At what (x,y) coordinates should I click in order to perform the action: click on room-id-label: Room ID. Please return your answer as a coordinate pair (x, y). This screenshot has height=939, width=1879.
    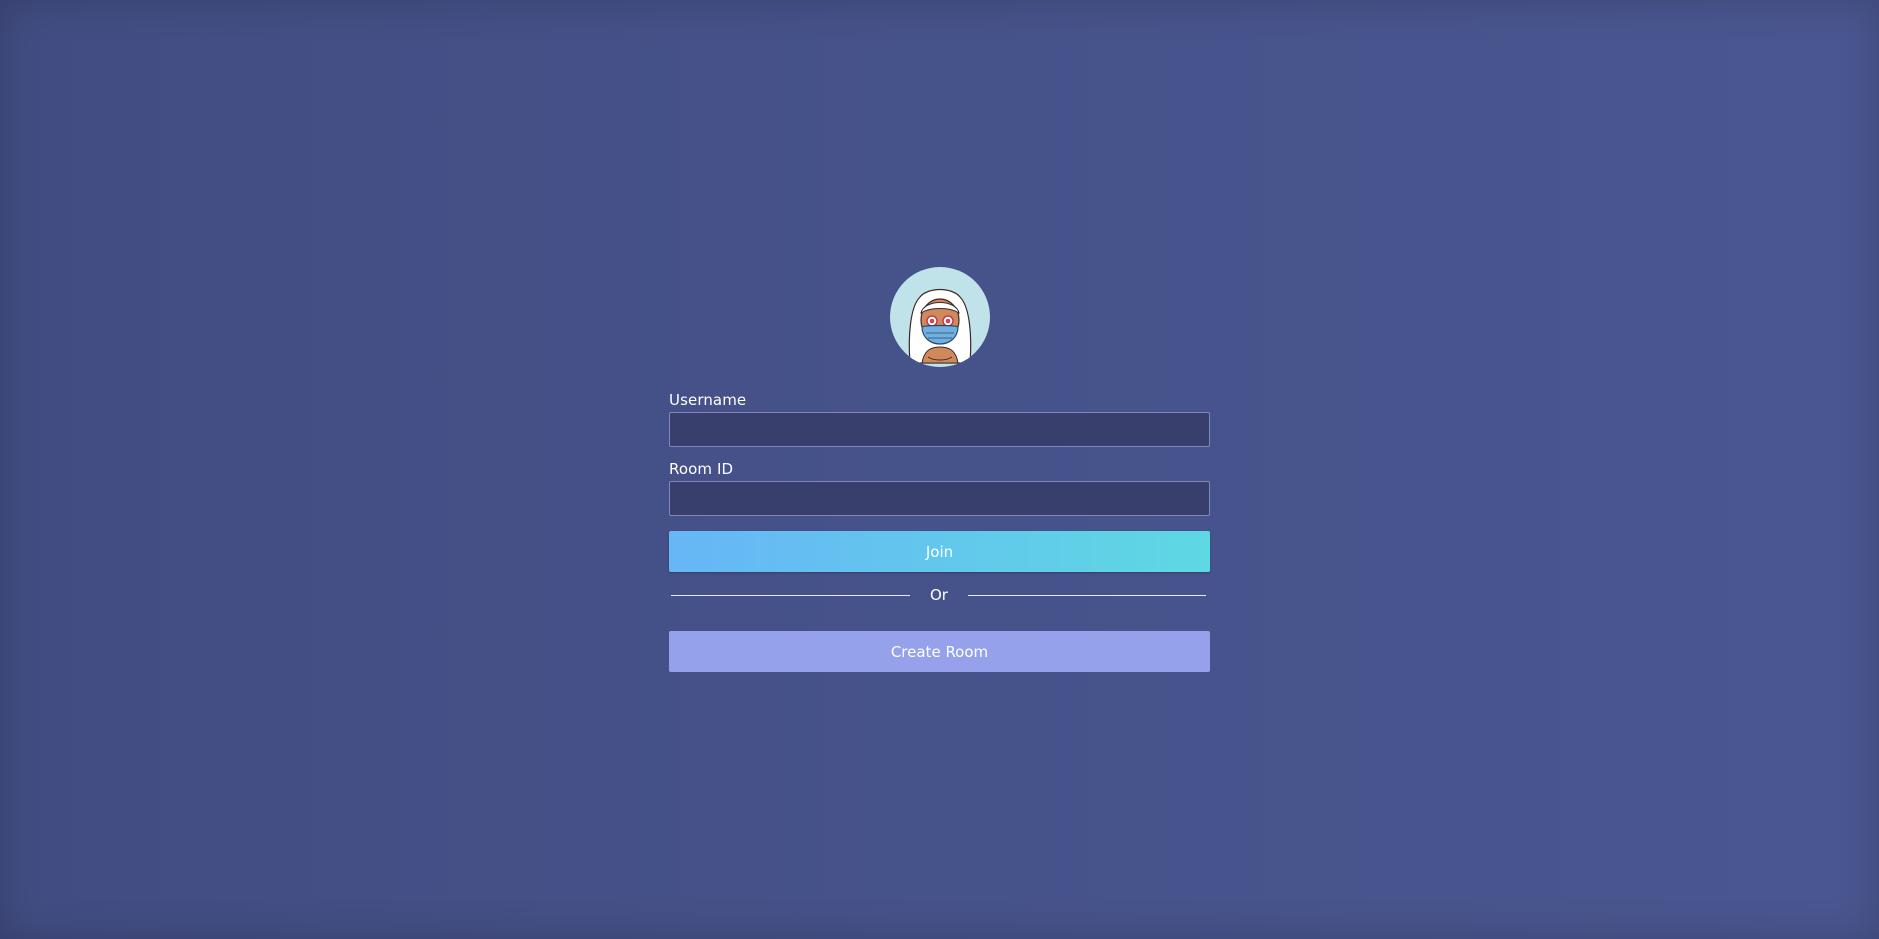
    Looking at the image, I should click on (701, 469).